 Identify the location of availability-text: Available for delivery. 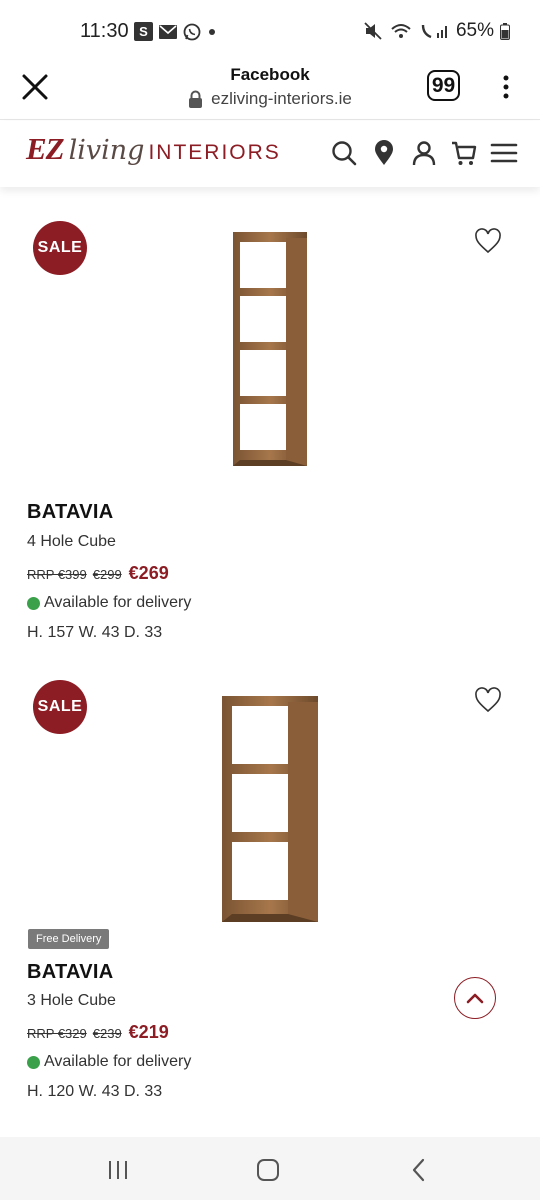
(118, 1061).